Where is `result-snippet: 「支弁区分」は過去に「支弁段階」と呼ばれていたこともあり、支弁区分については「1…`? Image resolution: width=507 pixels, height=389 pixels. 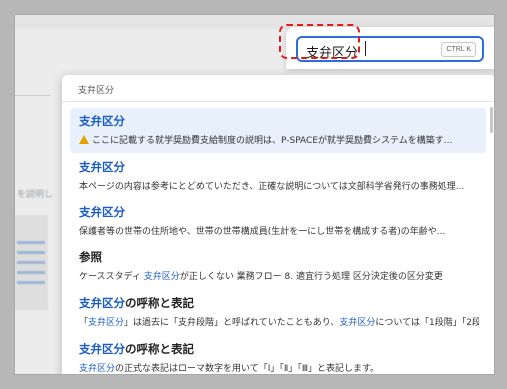 result-snippet: 「支弁区分」は過去に「支弁段階」と呼ばれていたこともあり、支弁区分については「1… is located at coordinates (279, 321).